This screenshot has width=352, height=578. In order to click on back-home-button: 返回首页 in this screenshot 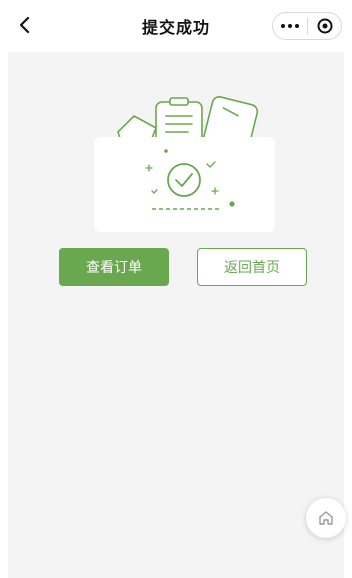, I will do `click(252, 267)`.